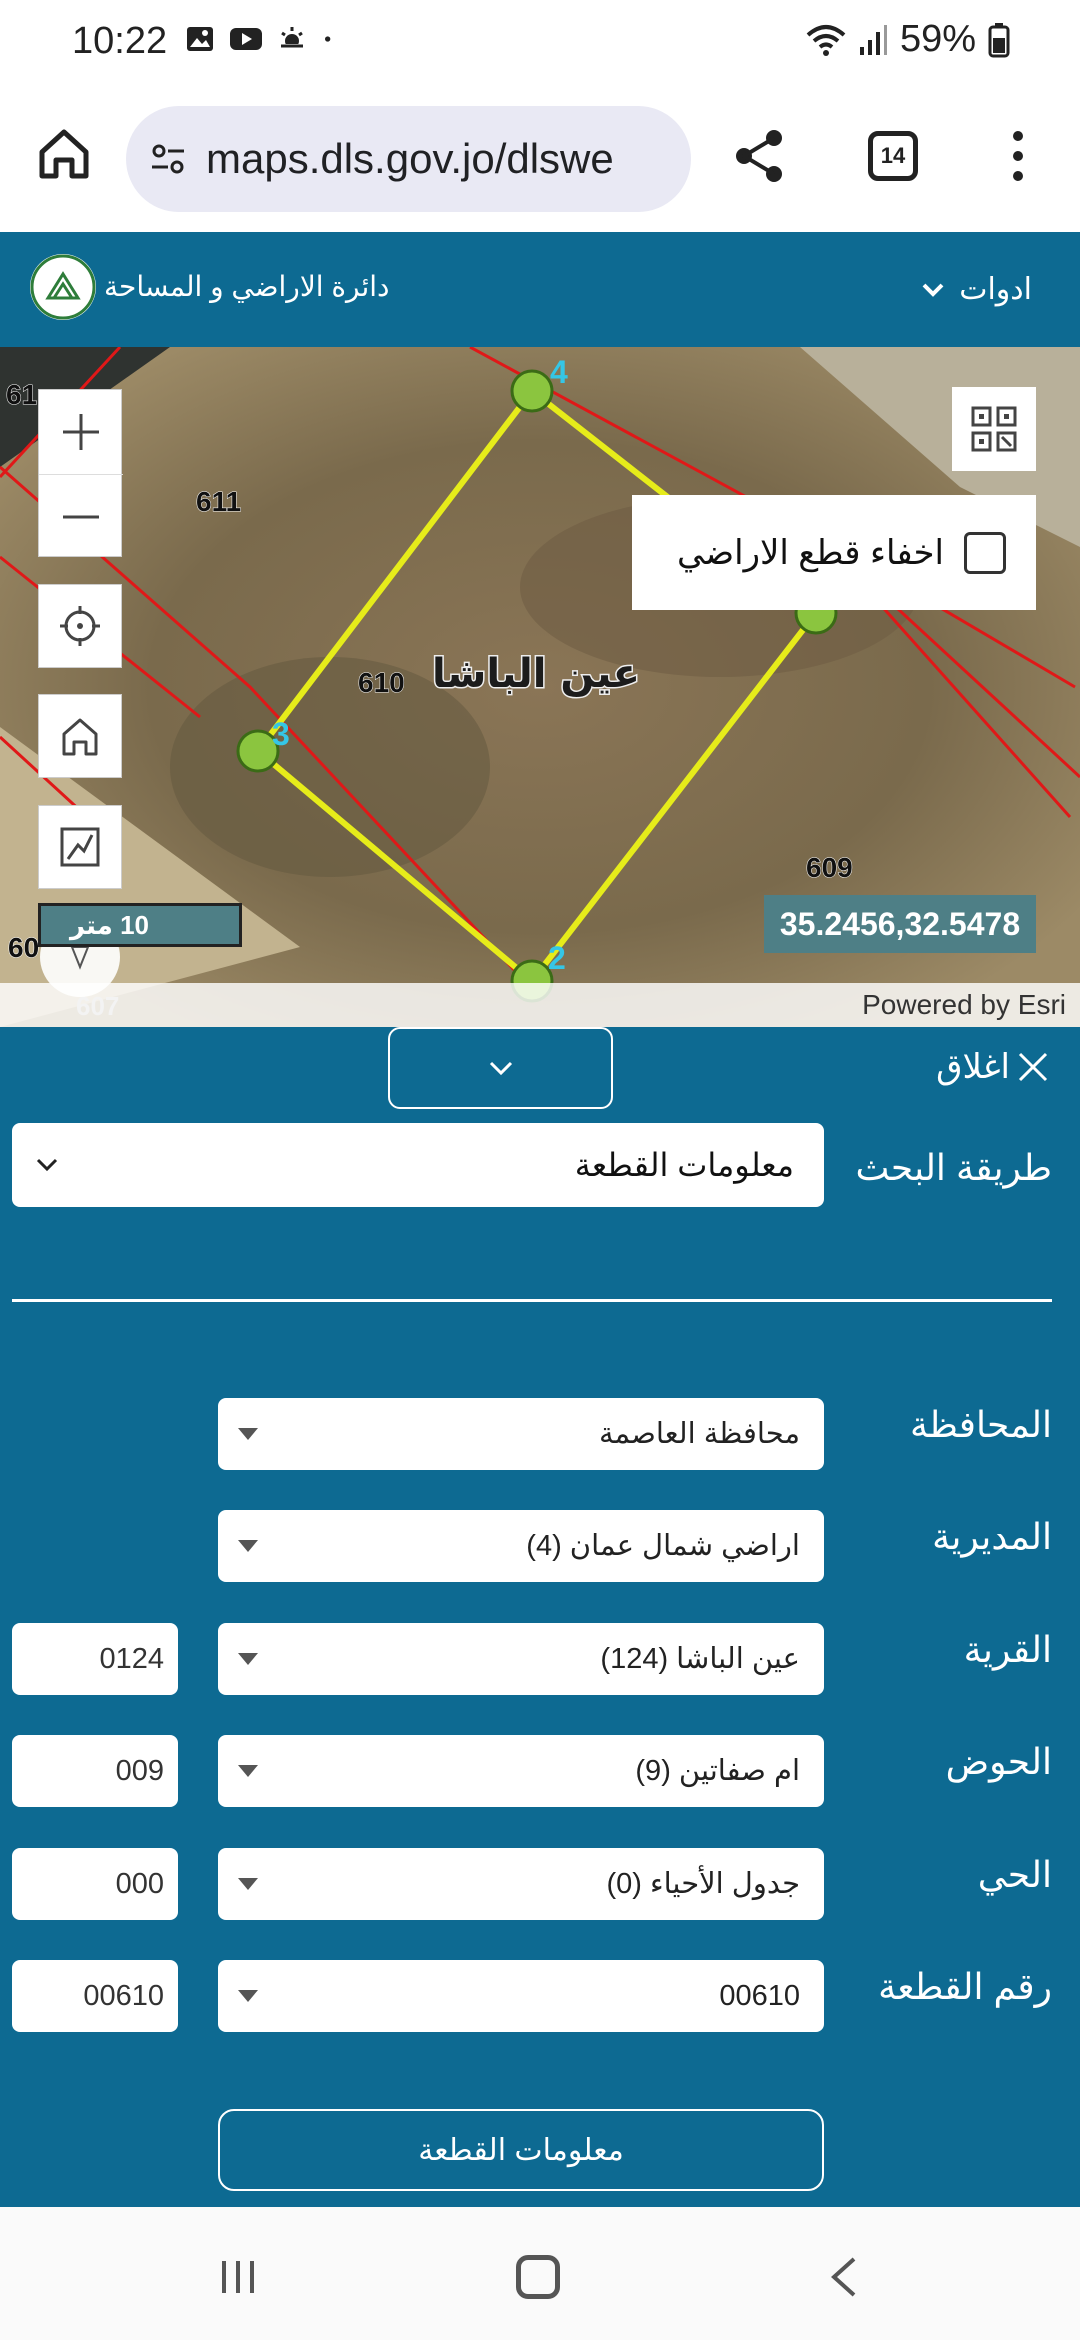  I want to click on village-row: القرية عين الباشا (124) 0124, so click(540, 1659).